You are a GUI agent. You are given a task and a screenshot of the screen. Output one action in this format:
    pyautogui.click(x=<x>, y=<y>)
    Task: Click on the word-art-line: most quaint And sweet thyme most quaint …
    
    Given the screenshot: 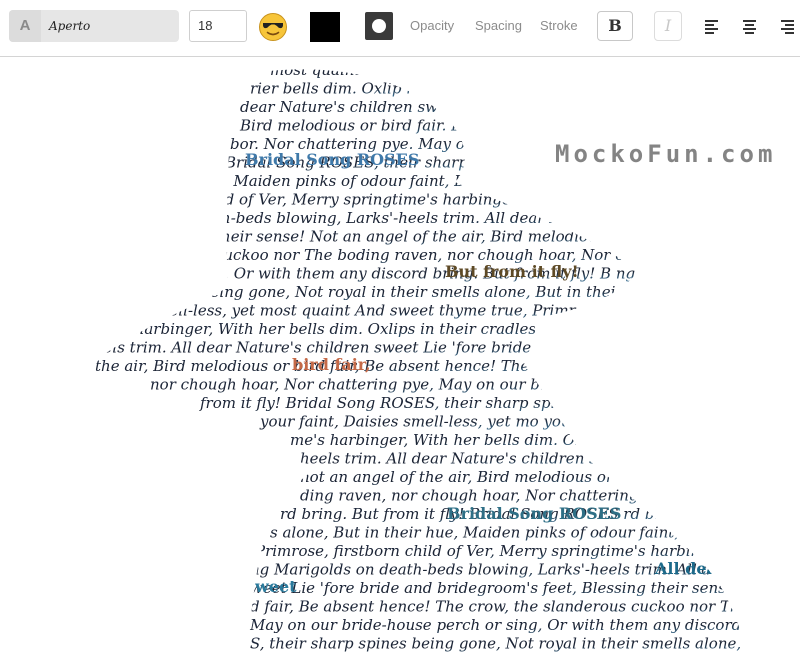 What is the action you would take?
    pyautogui.click(x=499, y=70)
    